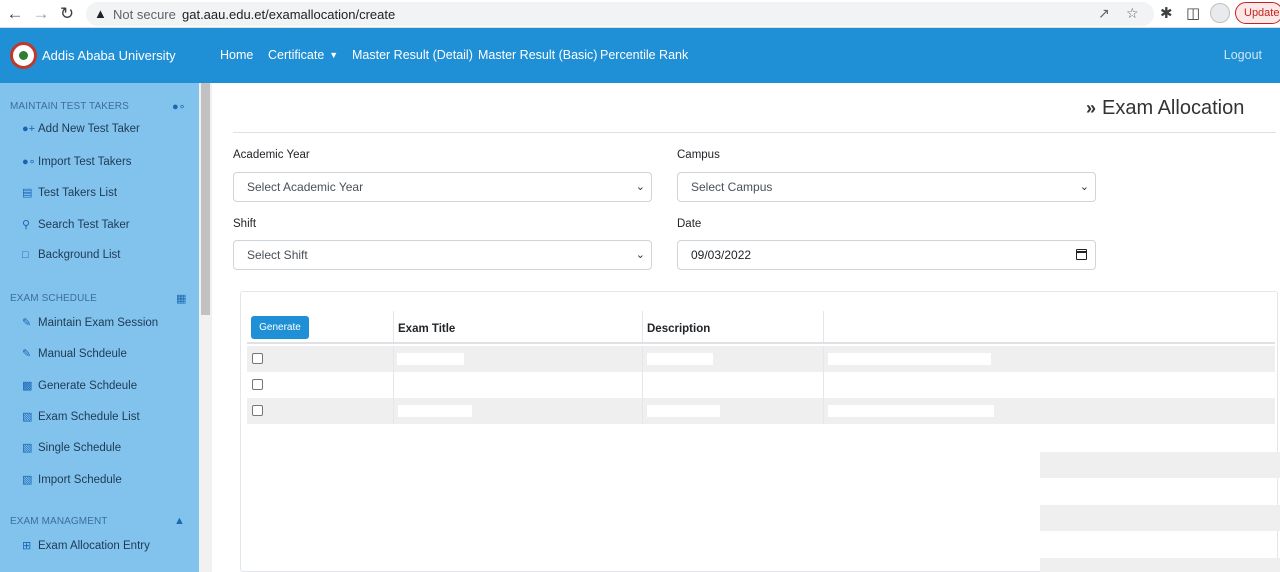 The height and width of the screenshot is (572, 1280). What do you see at coordinates (305, 187) in the screenshot?
I see `academic-year-value: Select Academic Year` at bounding box center [305, 187].